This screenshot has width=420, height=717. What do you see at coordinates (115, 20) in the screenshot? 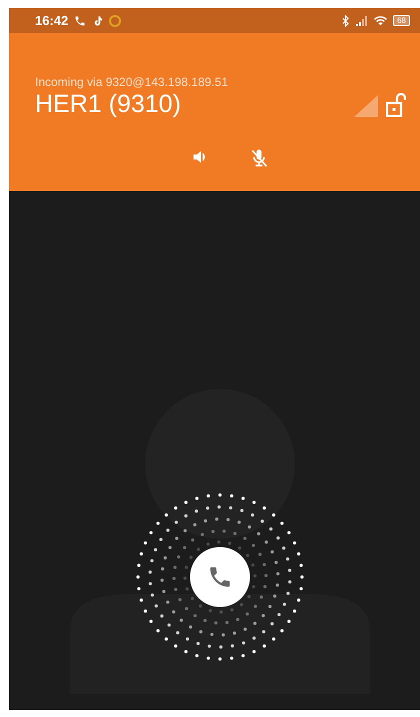
I see `circle-icon` at bounding box center [115, 20].